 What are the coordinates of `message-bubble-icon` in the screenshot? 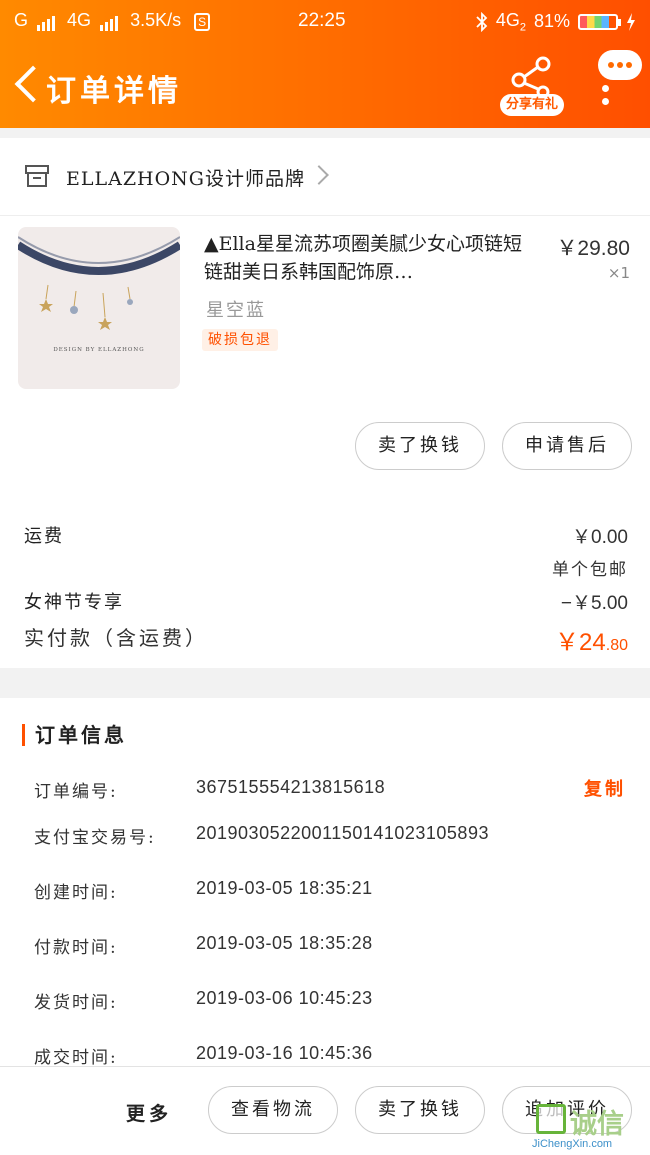 It's located at (620, 65).